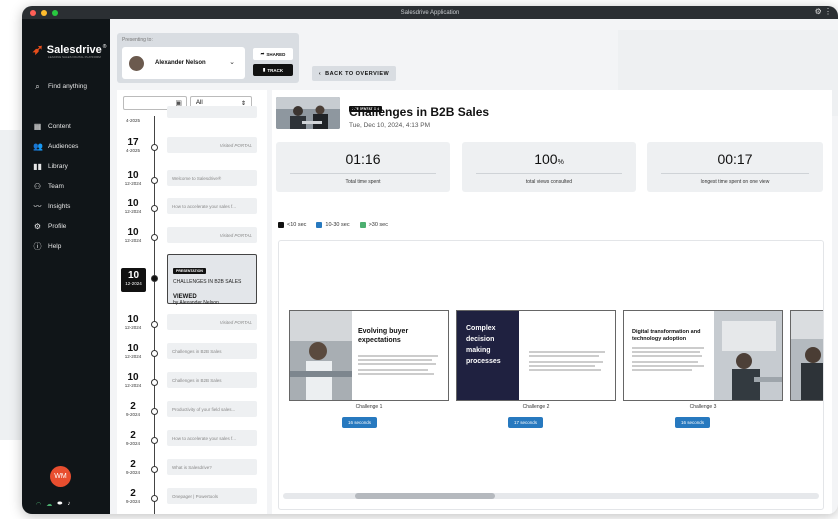  I want to click on legend-item: 10-30 sec, so click(333, 225).